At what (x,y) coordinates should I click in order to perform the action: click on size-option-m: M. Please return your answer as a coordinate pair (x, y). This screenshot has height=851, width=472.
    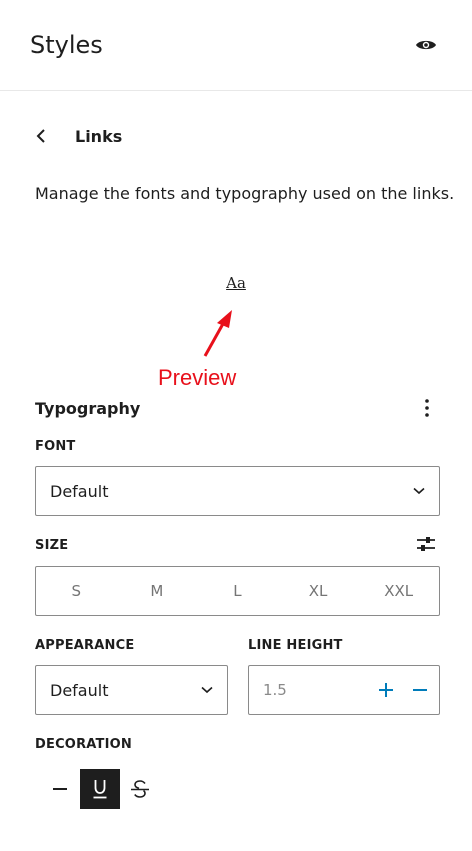
    Looking at the image, I should click on (157, 591).